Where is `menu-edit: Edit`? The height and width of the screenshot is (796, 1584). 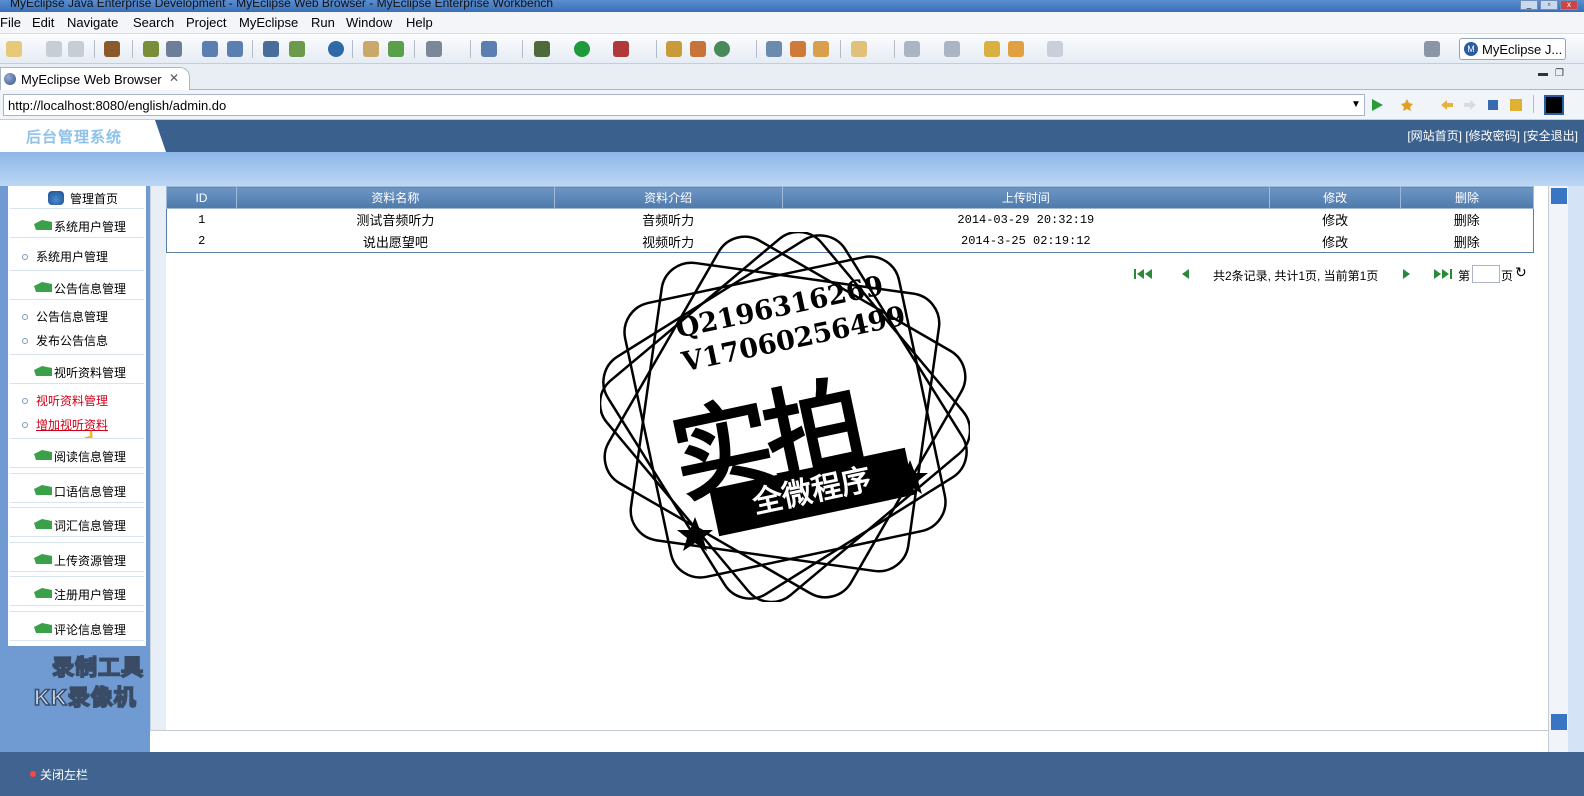 menu-edit: Edit is located at coordinates (43, 22).